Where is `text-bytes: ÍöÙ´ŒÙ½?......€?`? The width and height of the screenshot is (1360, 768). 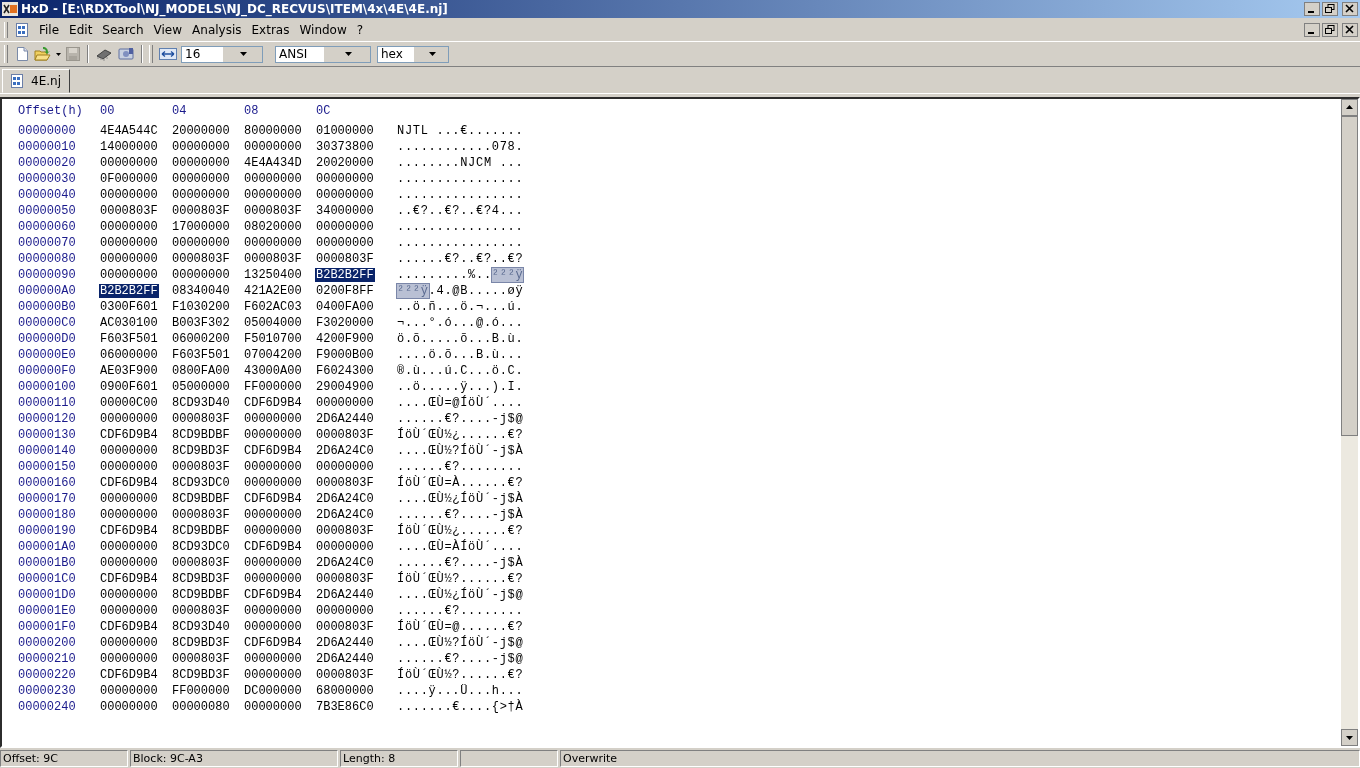 text-bytes: ÍöÙ´ŒÙ½?......€? is located at coordinates (460, 675).